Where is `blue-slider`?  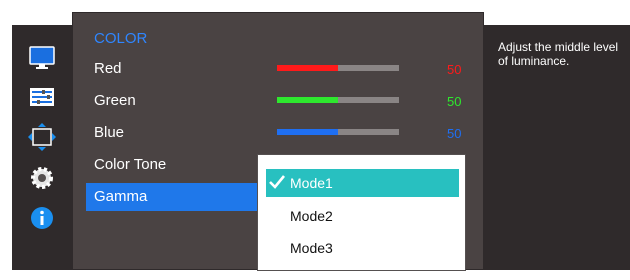
blue-slider is located at coordinates (338, 132).